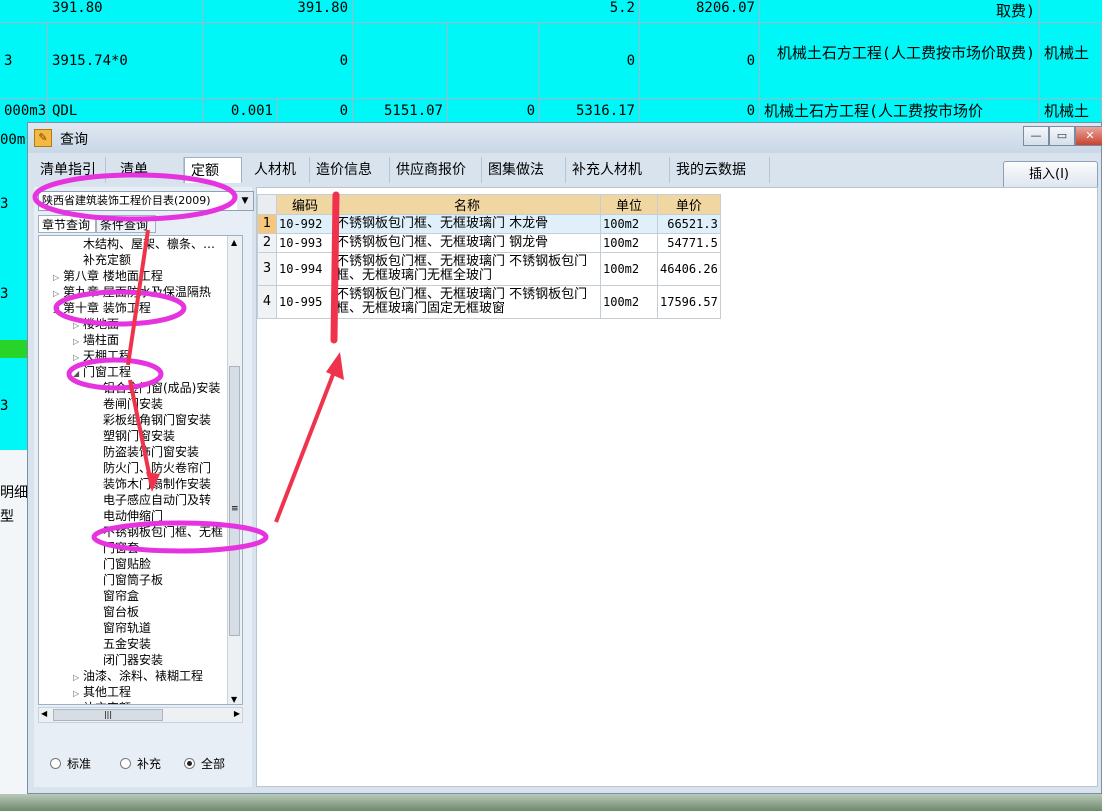  I want to click on tree-item: 不锈钢板包门框、无框, so click(158, 532).